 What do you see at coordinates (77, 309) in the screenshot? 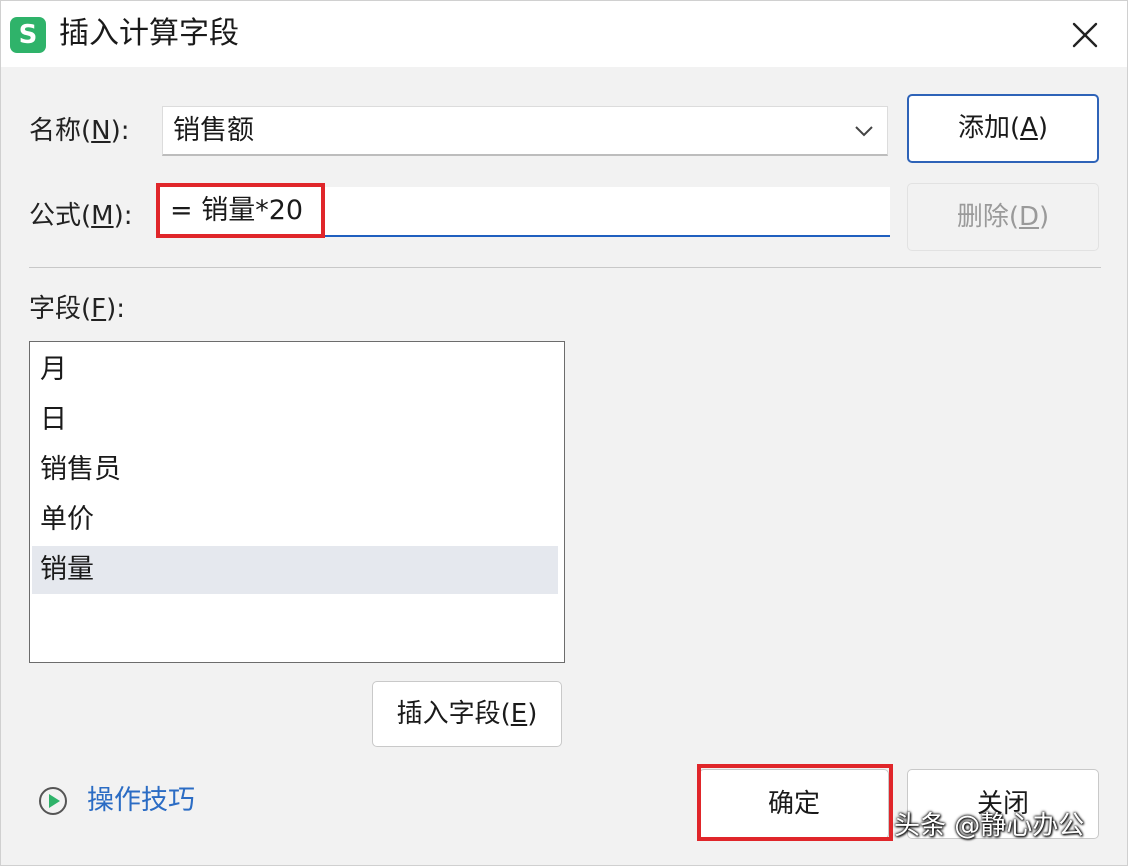
I see `fields-label: 字段(F):` at bounding box center [77, 309].